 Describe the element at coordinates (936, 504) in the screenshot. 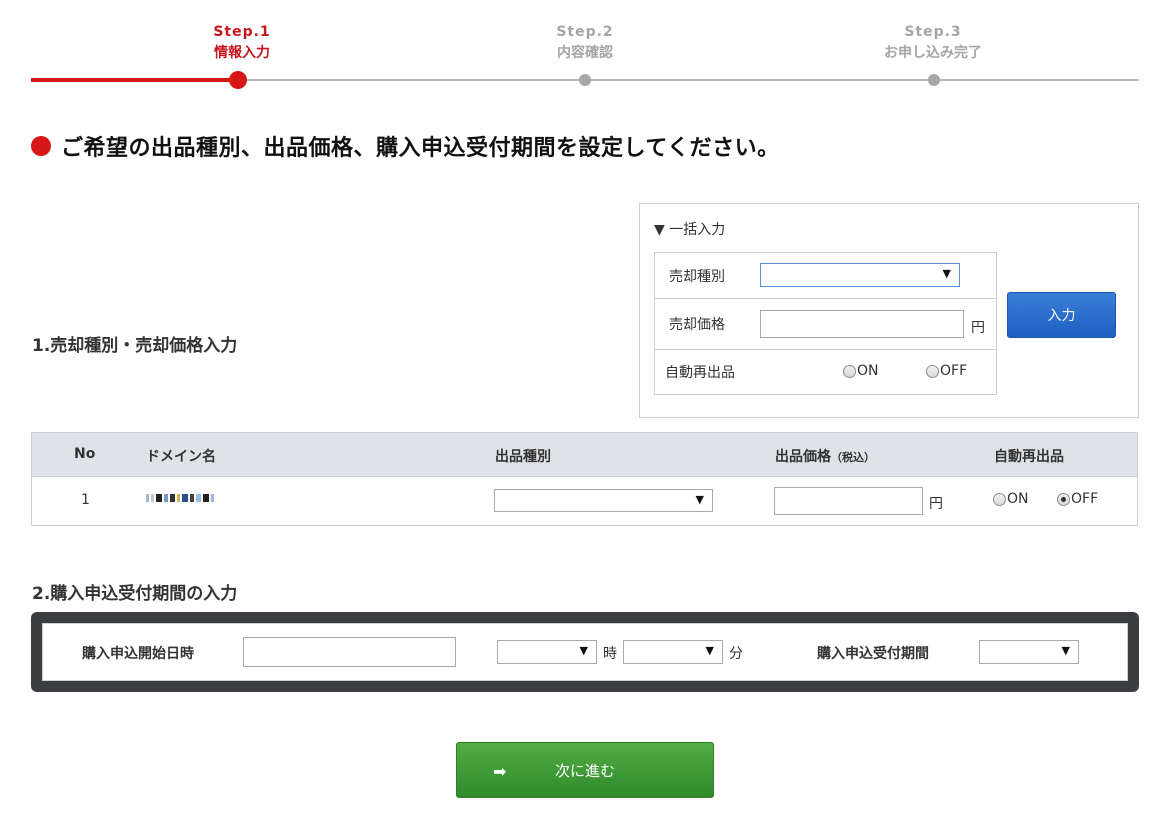

I see `row-yen-unit: 円` at that location.